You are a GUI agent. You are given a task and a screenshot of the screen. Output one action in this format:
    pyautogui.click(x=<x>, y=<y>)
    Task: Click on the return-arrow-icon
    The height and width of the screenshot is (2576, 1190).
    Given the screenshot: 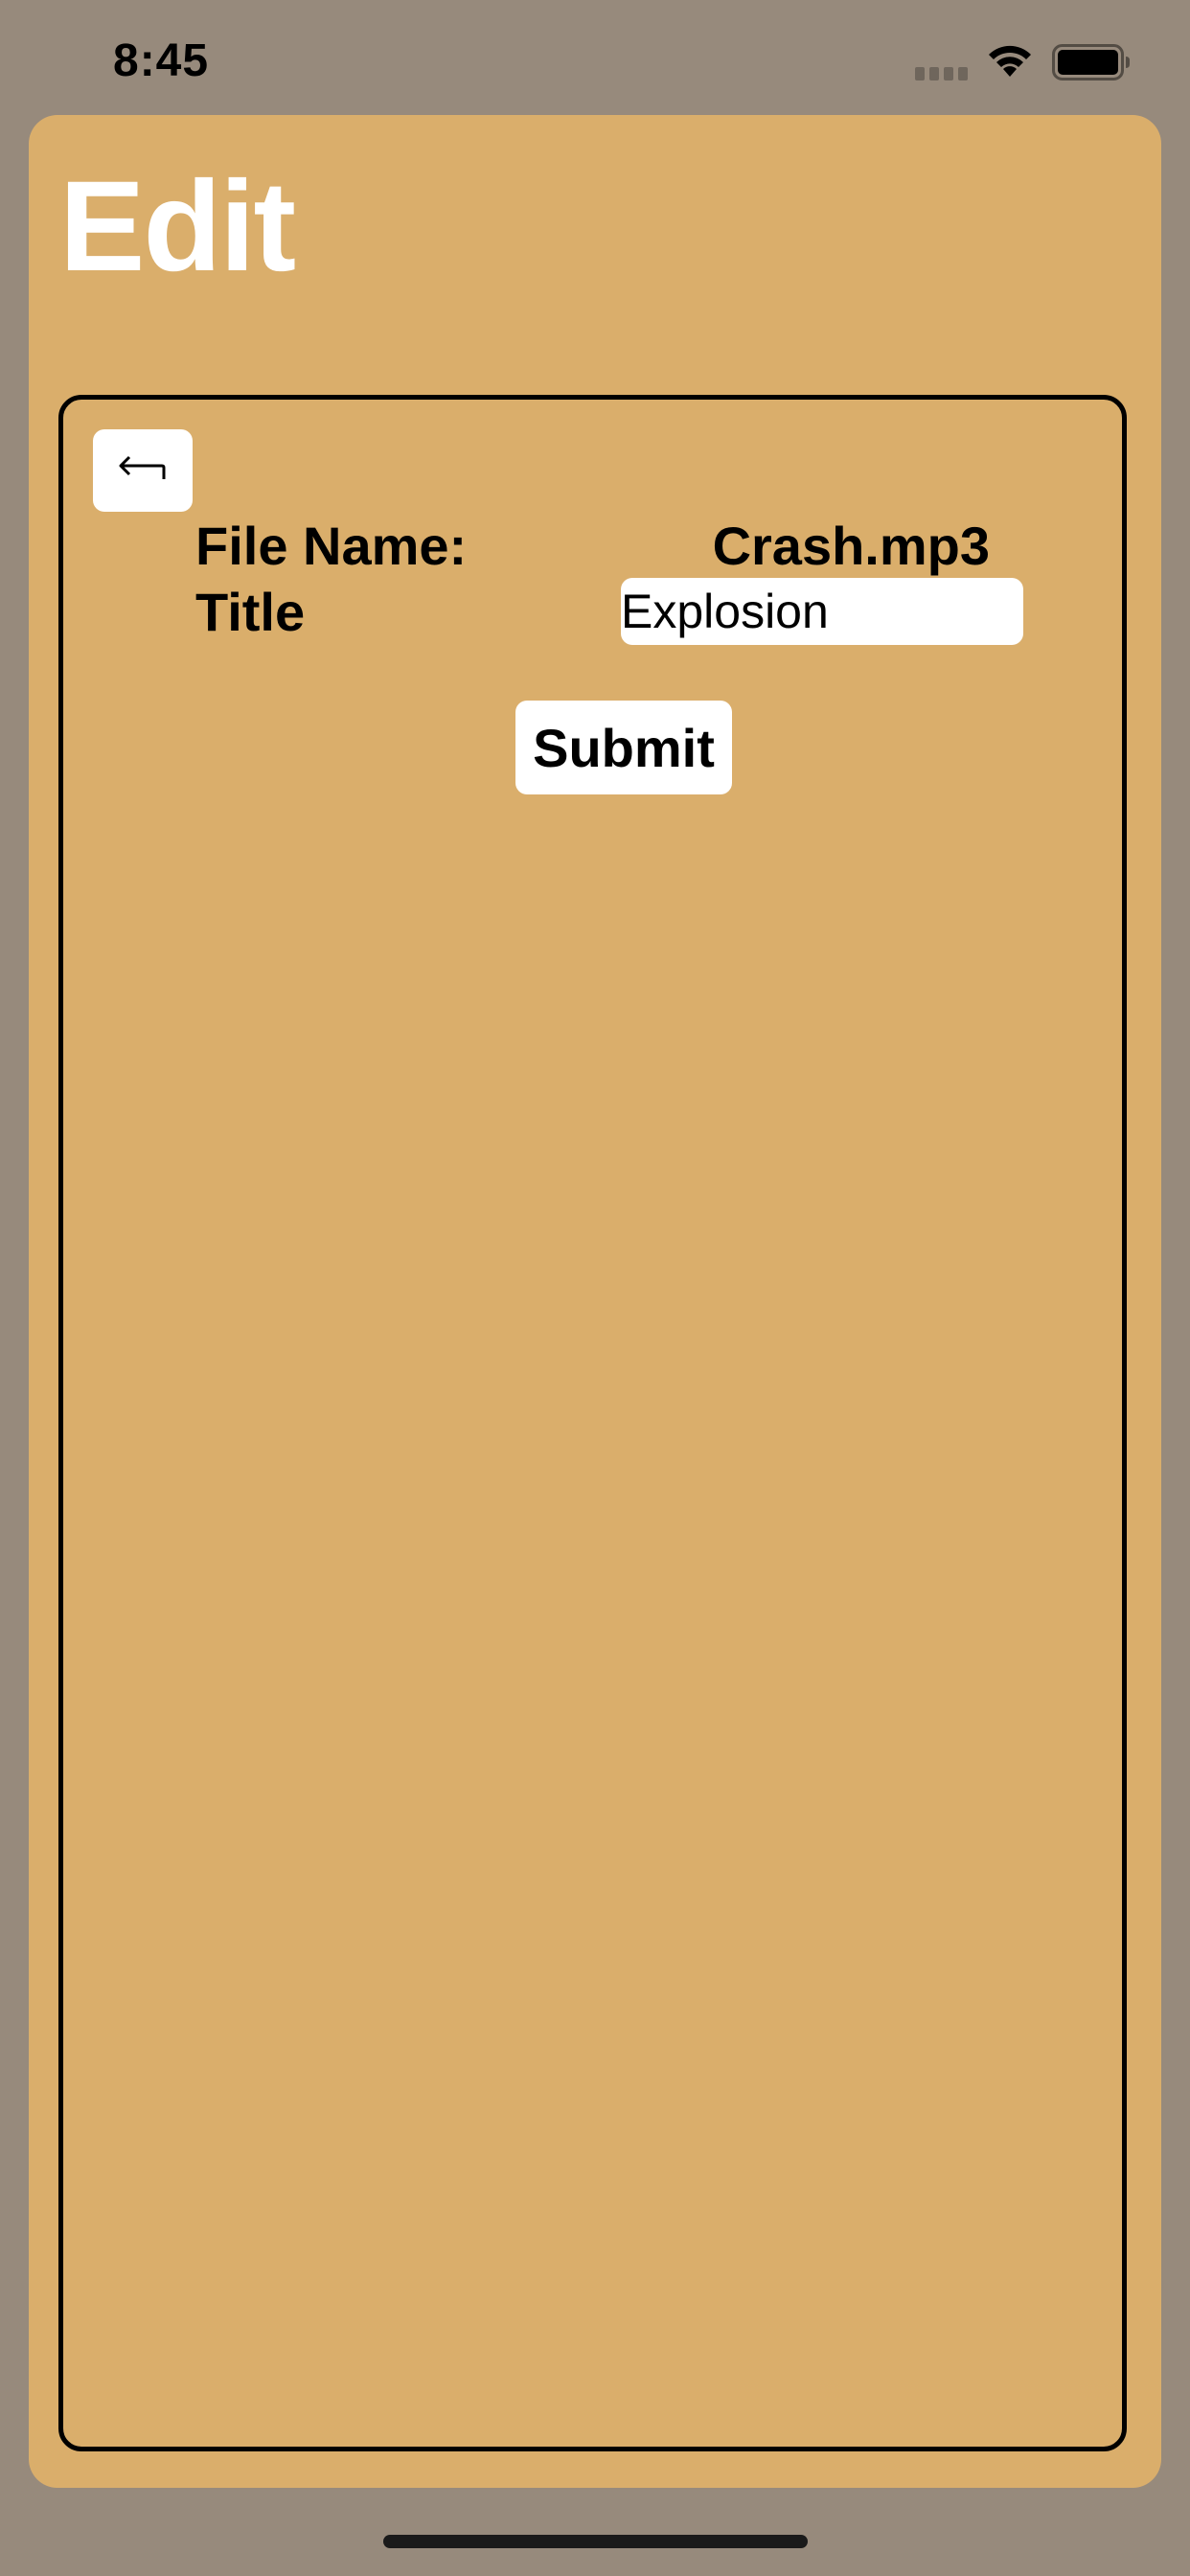 What is the action you would take?
    pyautogui.click(x=143, y=467)
    